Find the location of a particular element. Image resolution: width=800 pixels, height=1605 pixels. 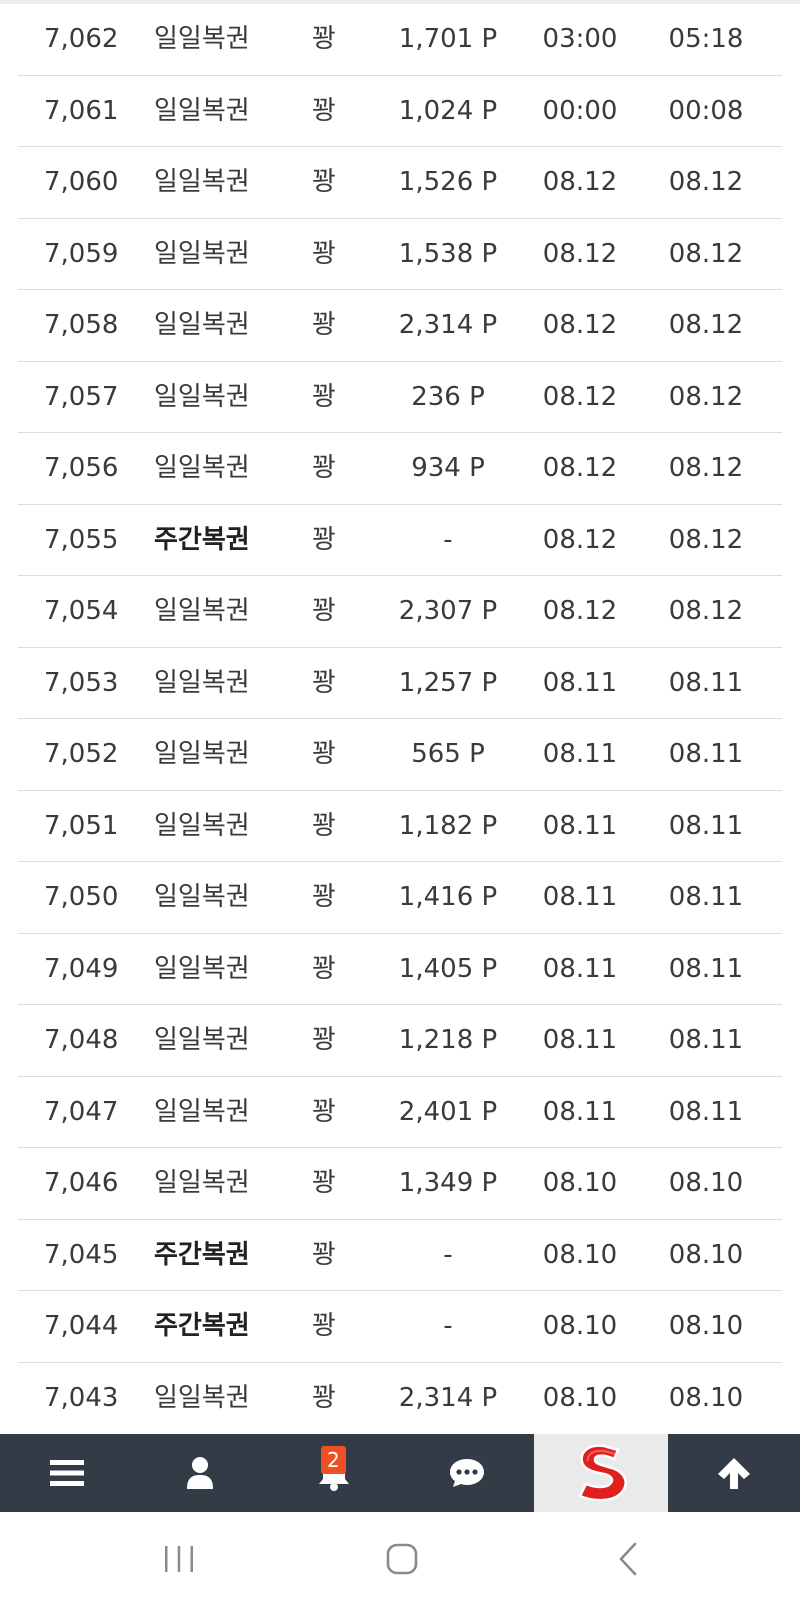

chat-bubble-icon is located at coordinates (467, 1473).